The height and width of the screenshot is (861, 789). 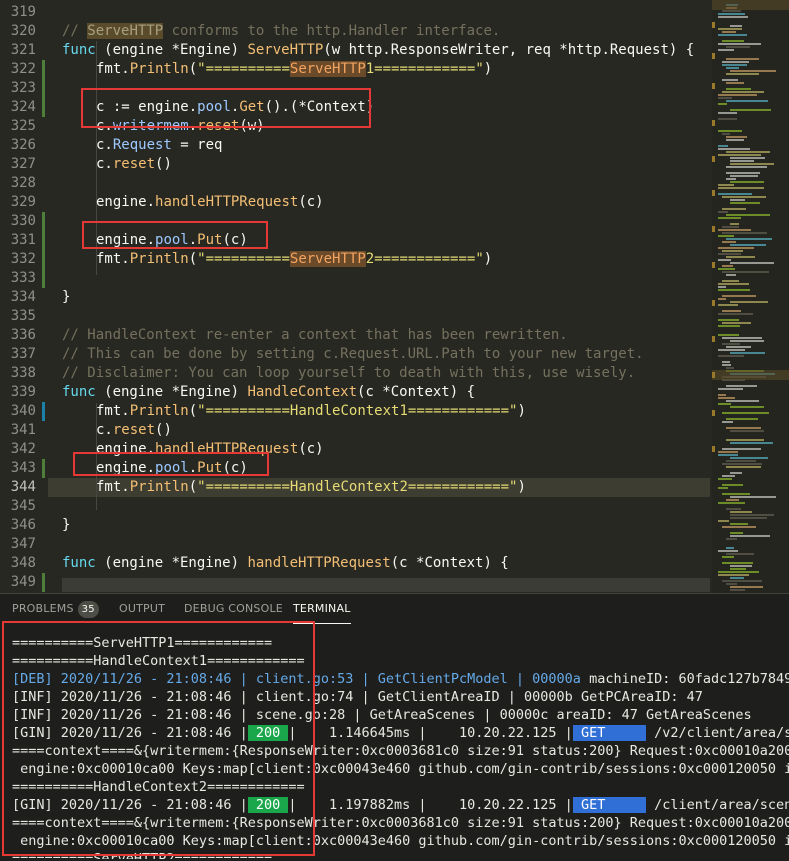 What do you see at coordinates (322, 609) in the screenshot?
I see `tab-terminal: TERMINAL` at bounding box center [322, 609].